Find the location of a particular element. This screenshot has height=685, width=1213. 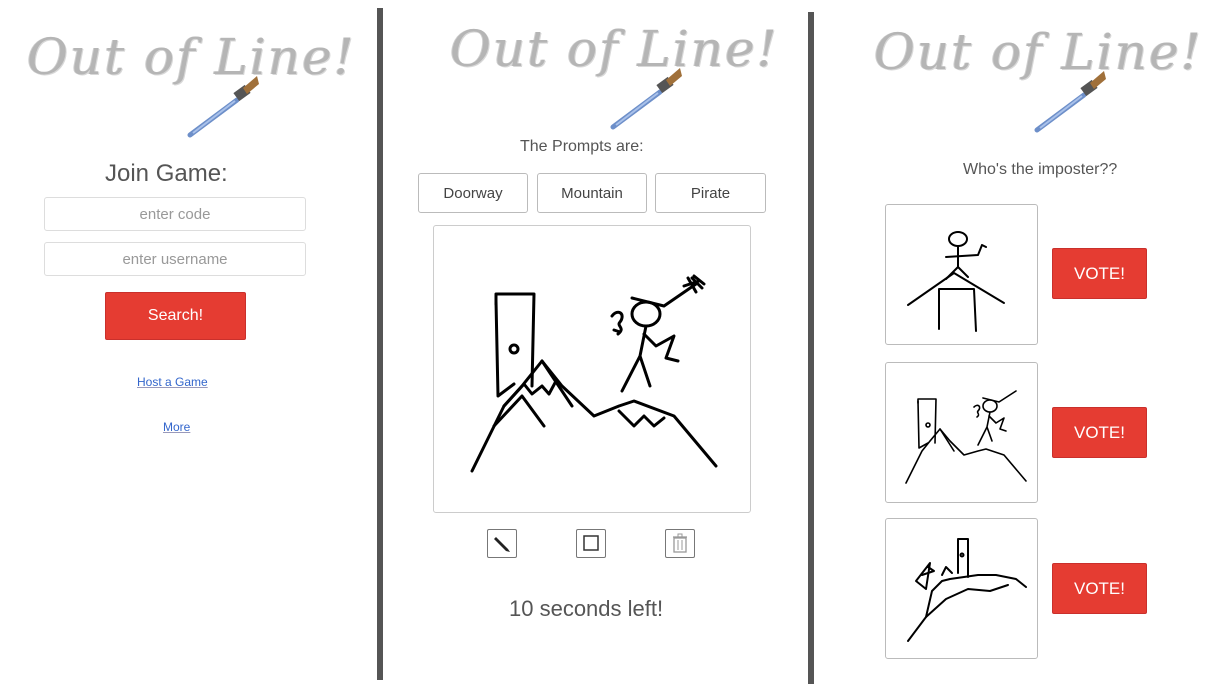

join-title: Join Game: is located at coordinates (166, 173).